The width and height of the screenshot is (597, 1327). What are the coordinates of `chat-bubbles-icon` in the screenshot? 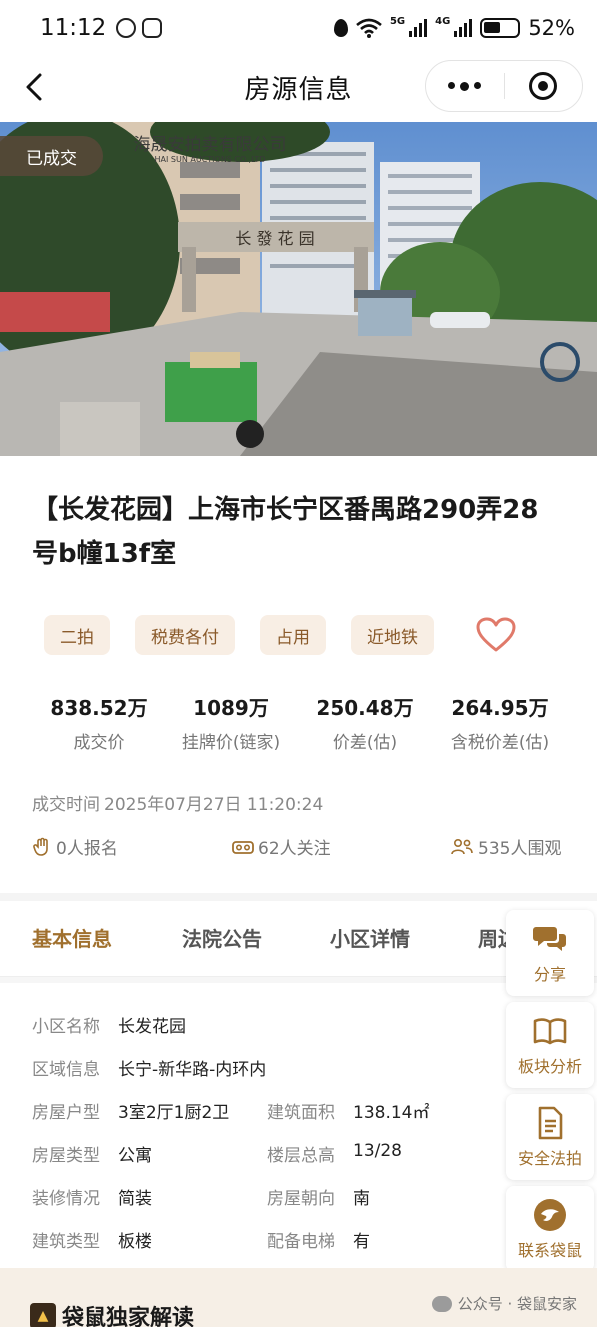 It's located at (549, 939).